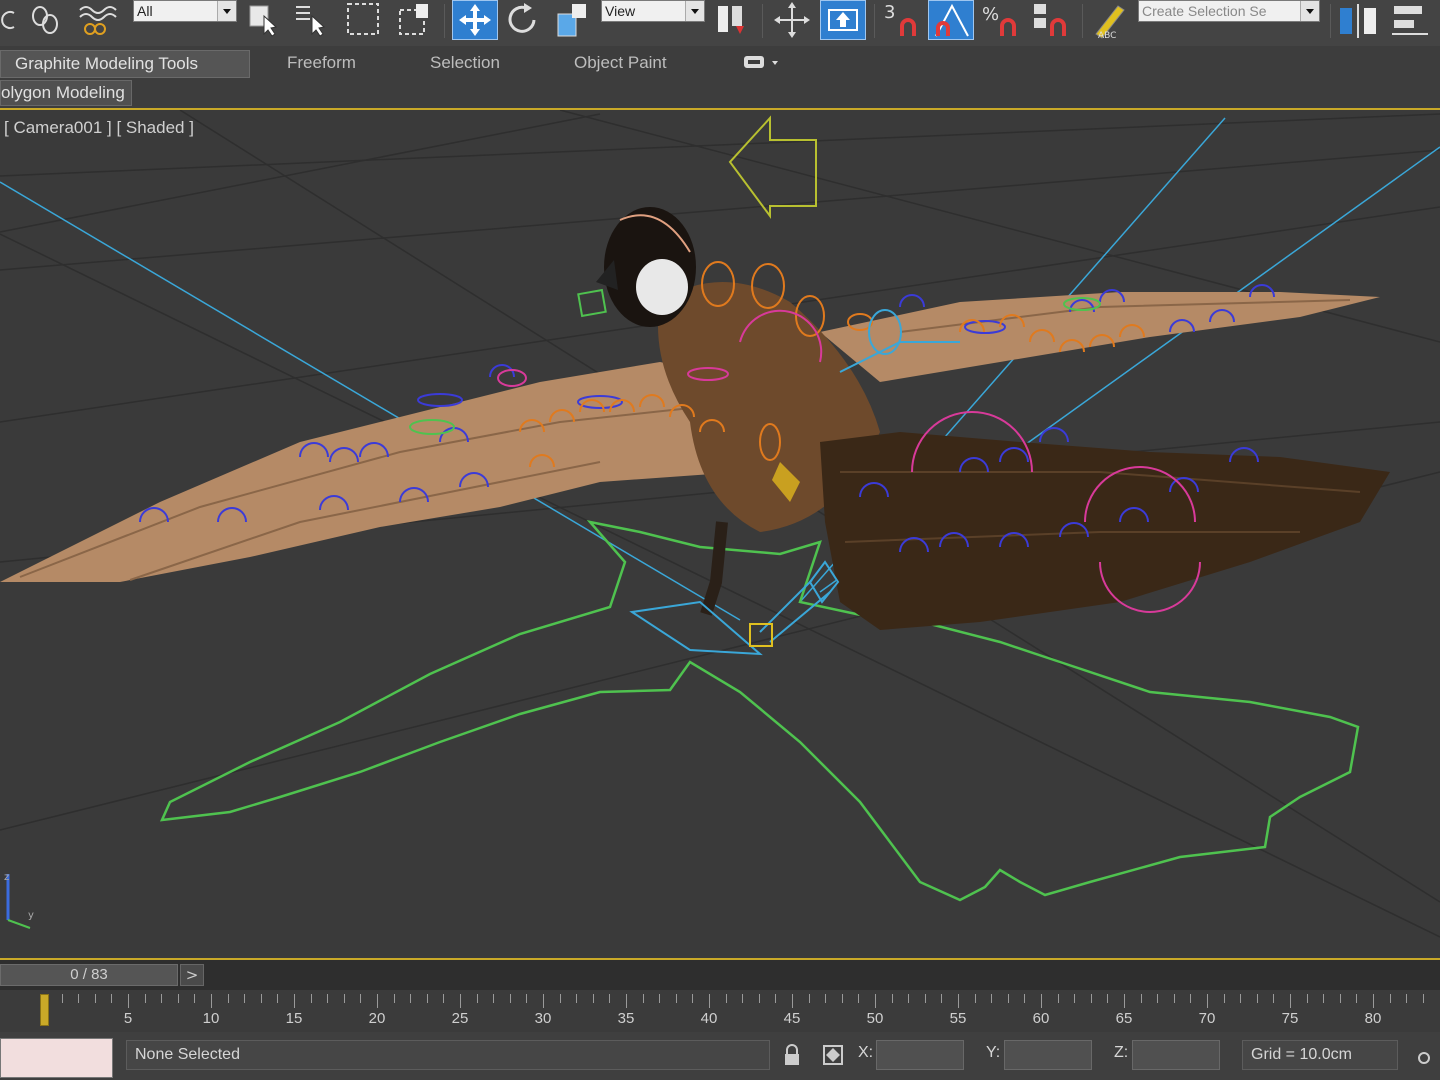  Describe the element at coordinates (1176, 1055) in the screenshot. I see `z-coordinate-field` at that location.